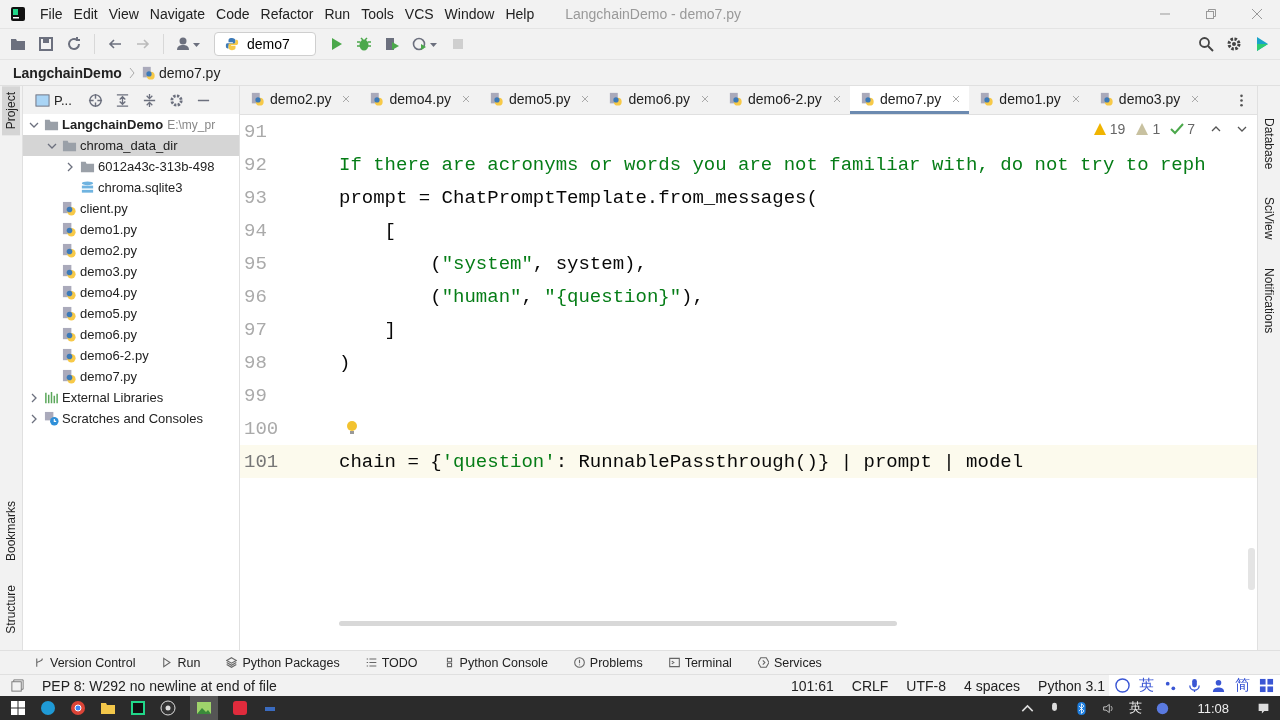 The image size is (1280, 720). Describe the element at coordinates (1266, 685) in the screenshot. I see `grid-icon` at that location.